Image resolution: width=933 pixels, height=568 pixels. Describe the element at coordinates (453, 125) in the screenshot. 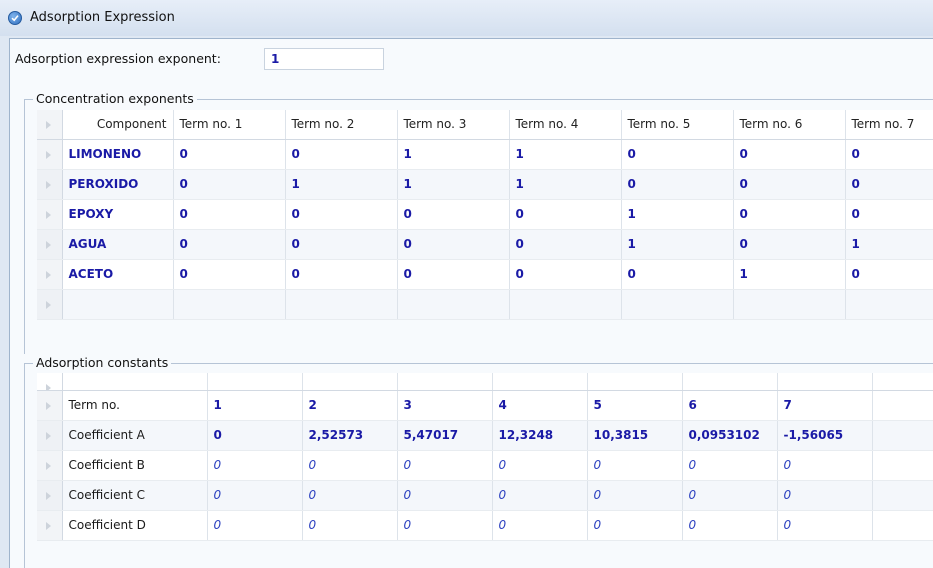

I see `column-header-term: Term no. 3` at that location.